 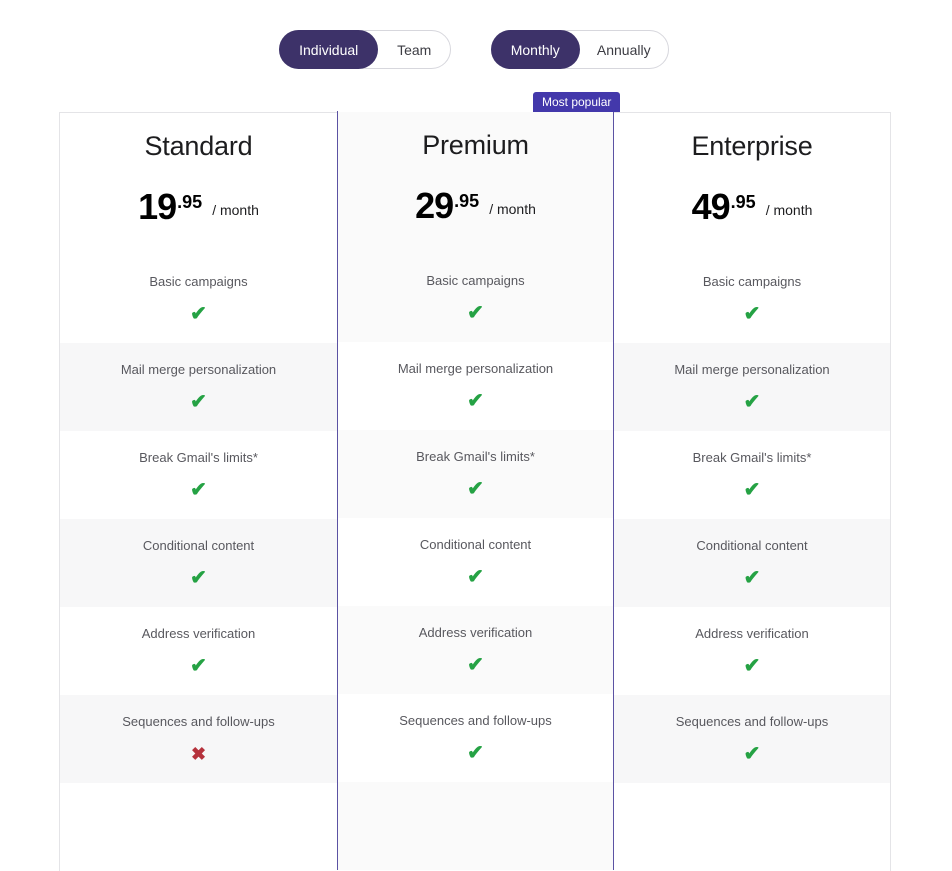 I want to click on plan-name: Enterprise, so click(x=752, y=146).